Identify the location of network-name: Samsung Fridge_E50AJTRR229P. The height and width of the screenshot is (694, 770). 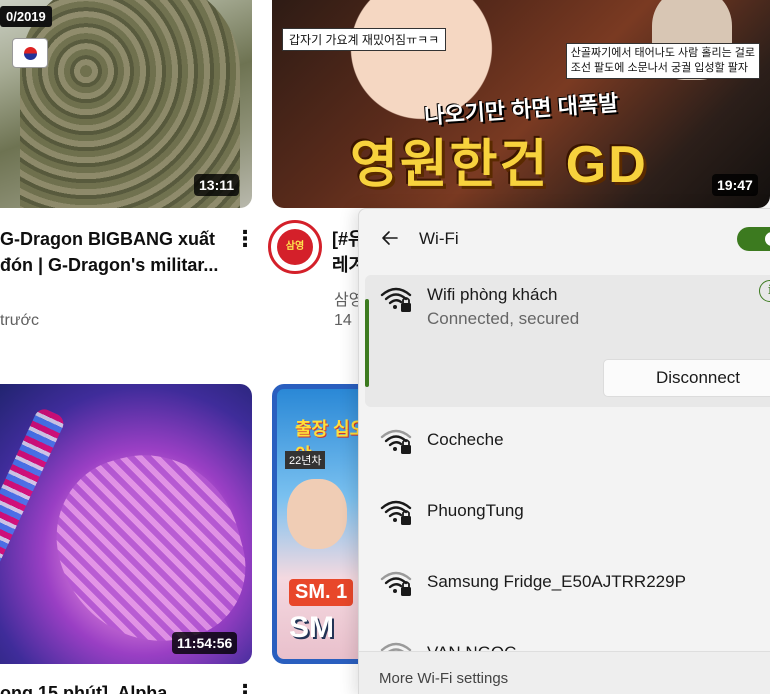
(556, 581).